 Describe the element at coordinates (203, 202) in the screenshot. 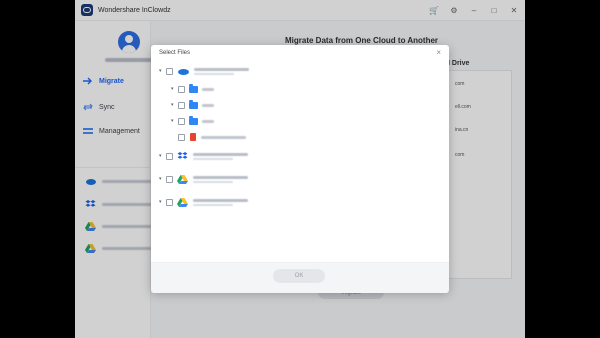

I see `tree-account-google-drive-2: ▾` at that location.